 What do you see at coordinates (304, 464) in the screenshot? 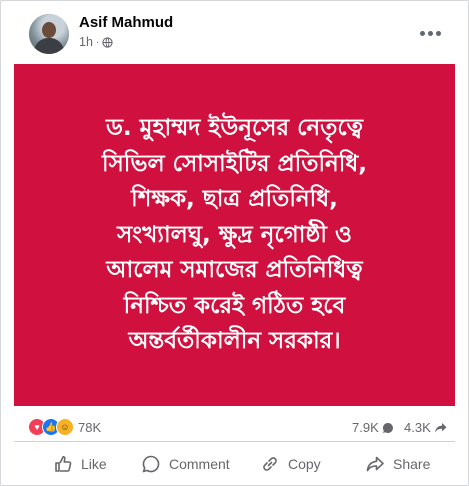
I see `copy-label: Copy` at bounding box center [304, 464].